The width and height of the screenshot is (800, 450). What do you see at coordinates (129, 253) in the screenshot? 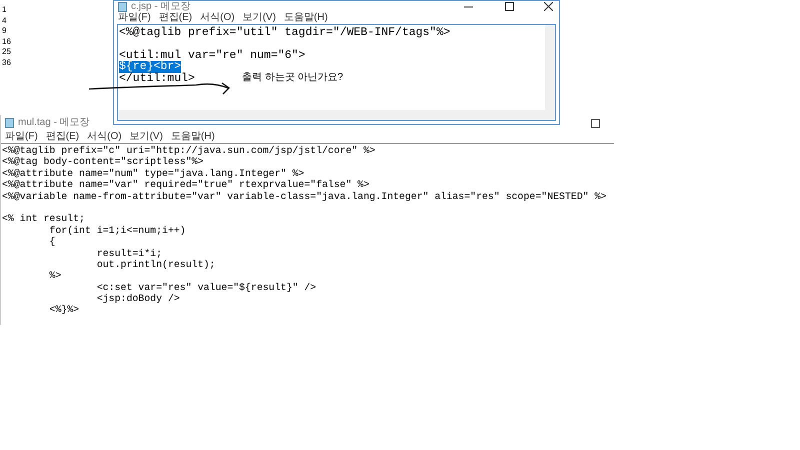
I see `code-line: result=i*i;` at bounding box center [129, 253].